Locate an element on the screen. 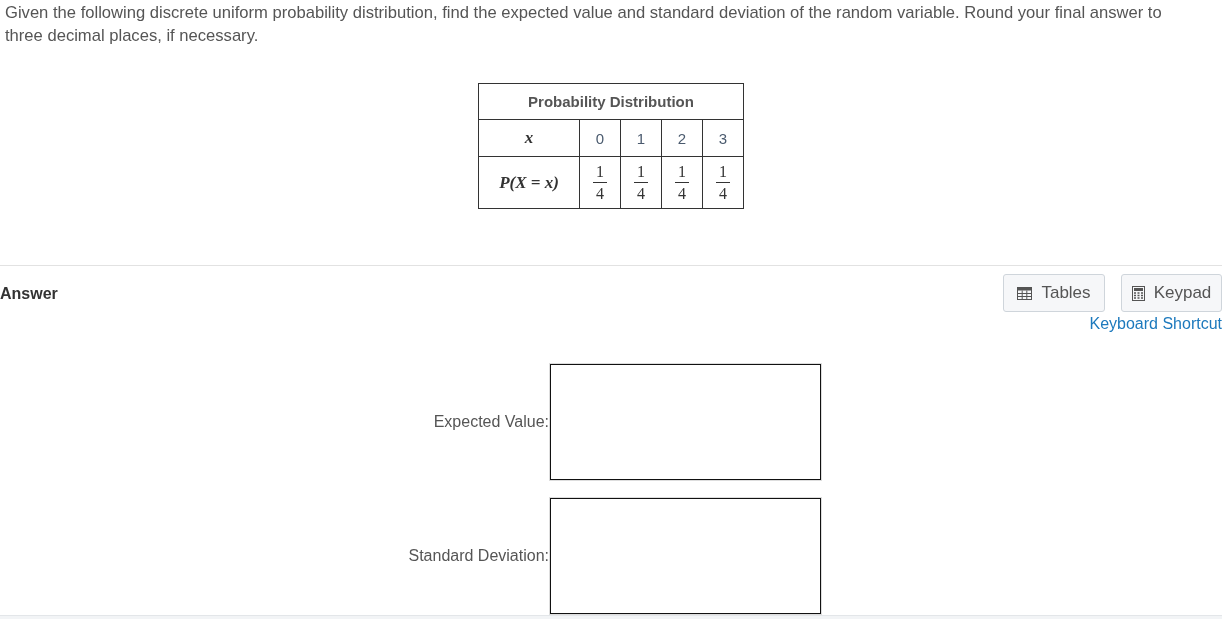 This screenshot has height=619, width=1222. field-label: Expected Value: is located at coordinates (491, 422).